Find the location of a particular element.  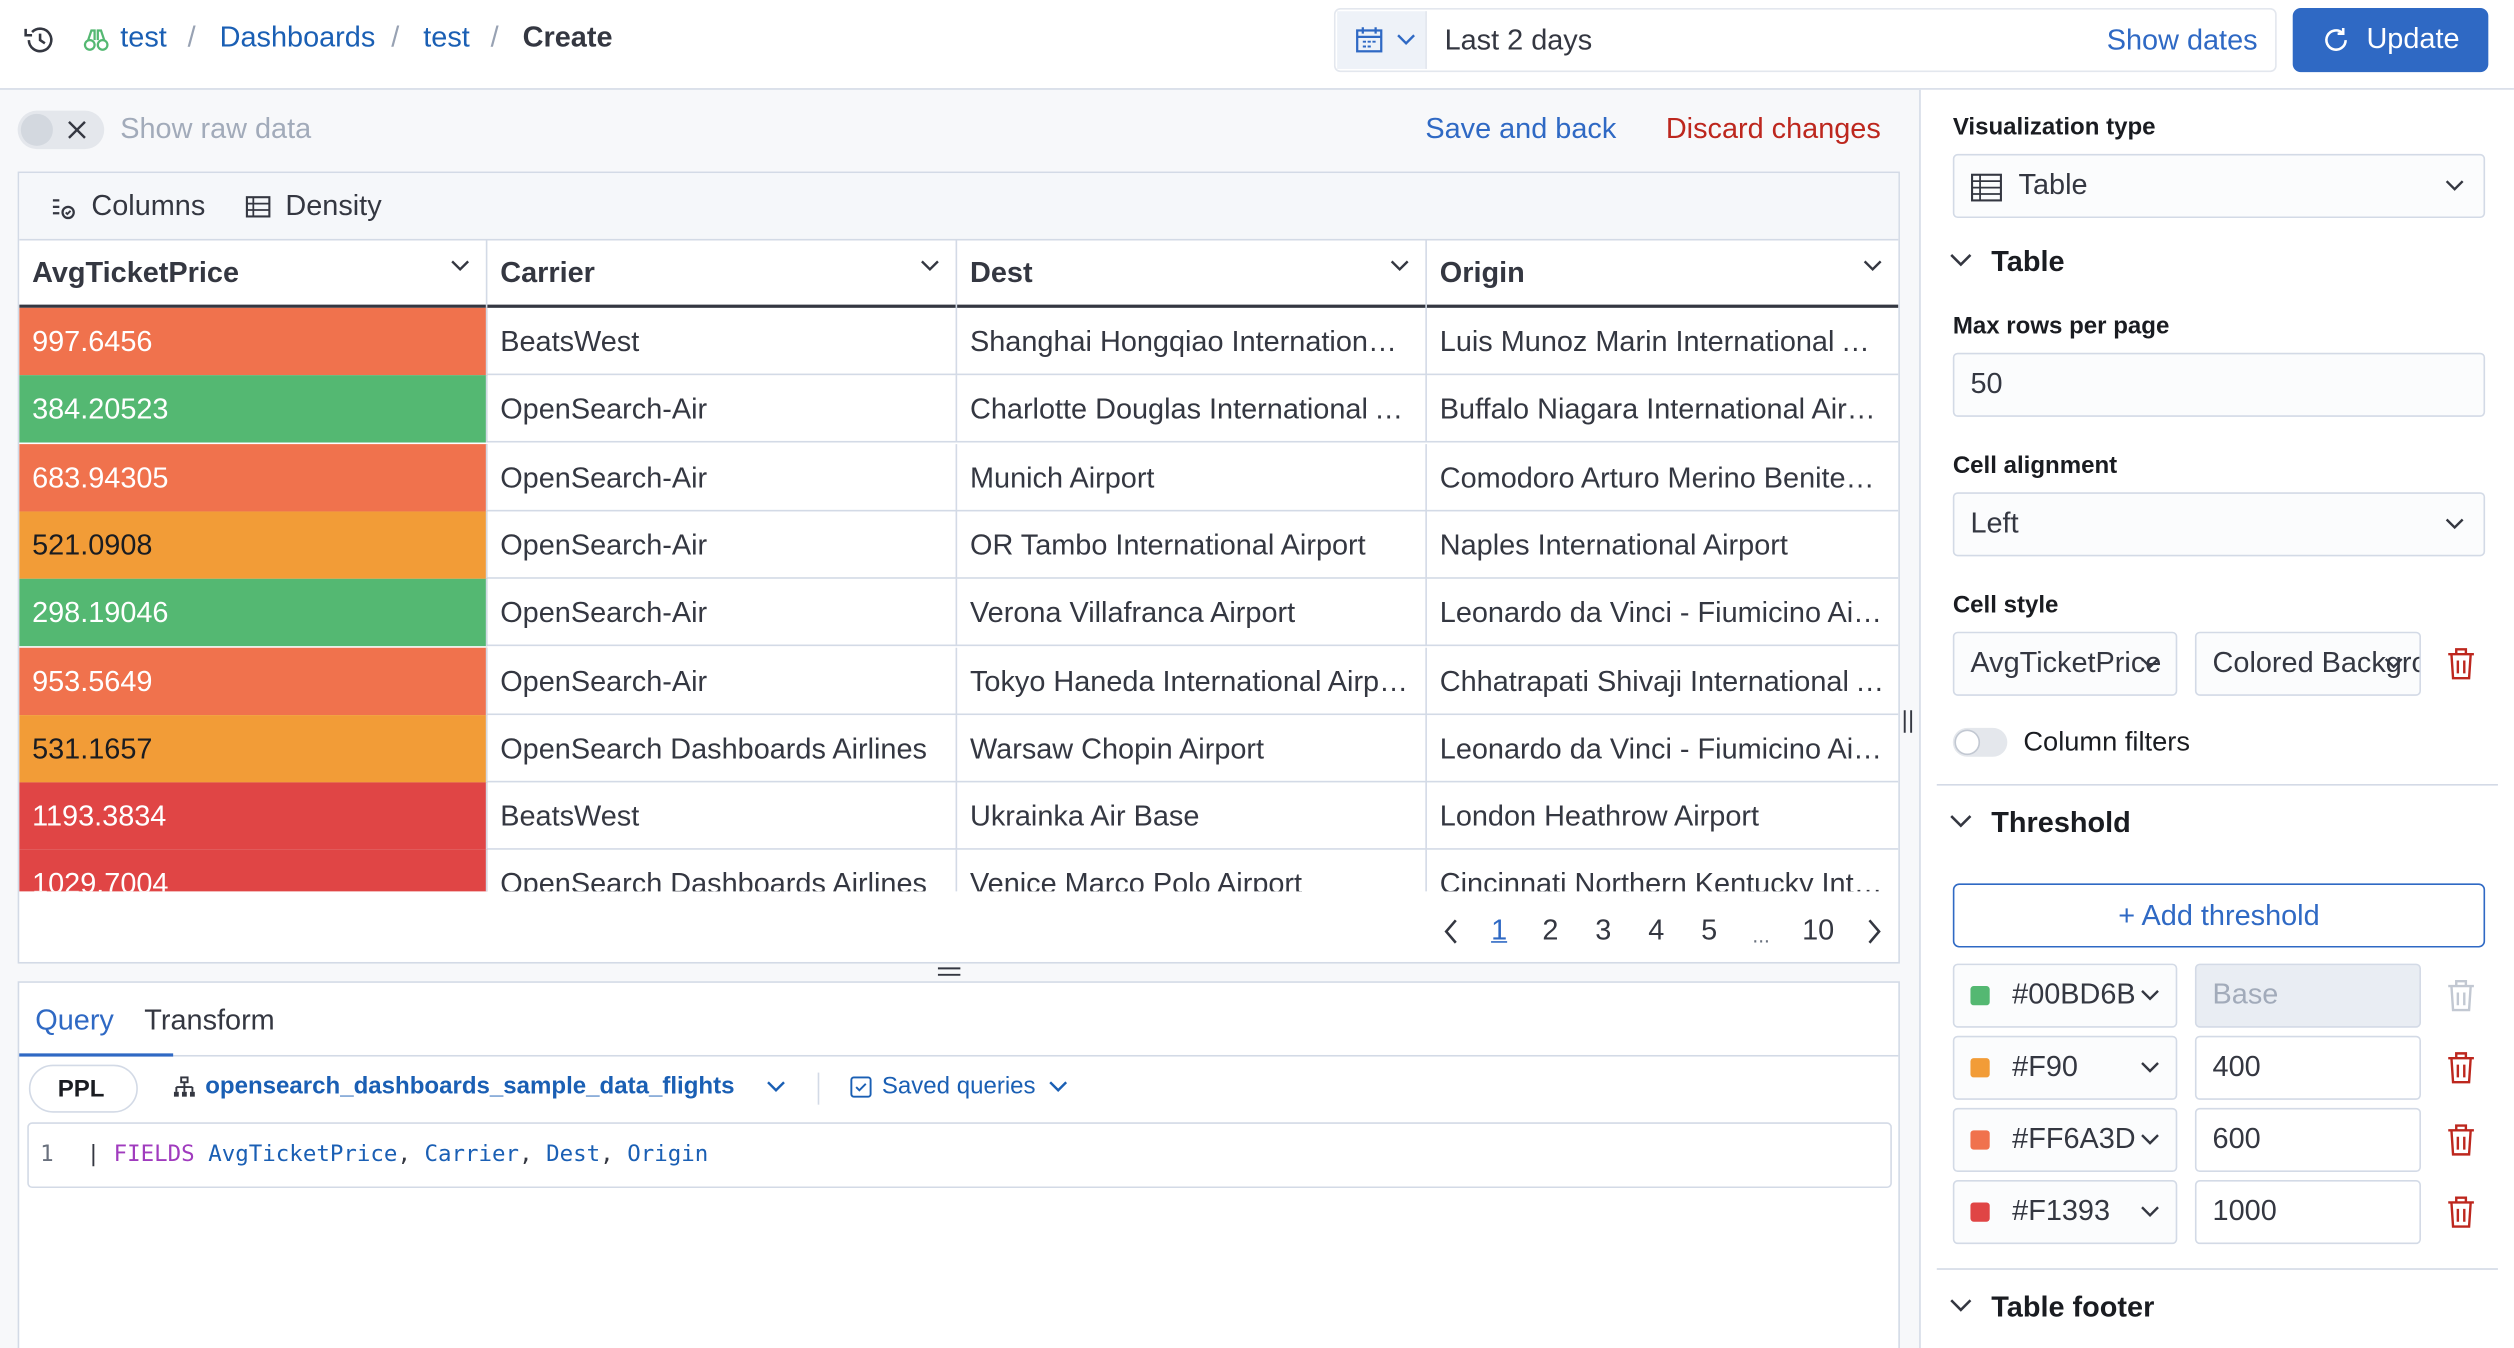

columns-icon is located at coordinates (63, 209).